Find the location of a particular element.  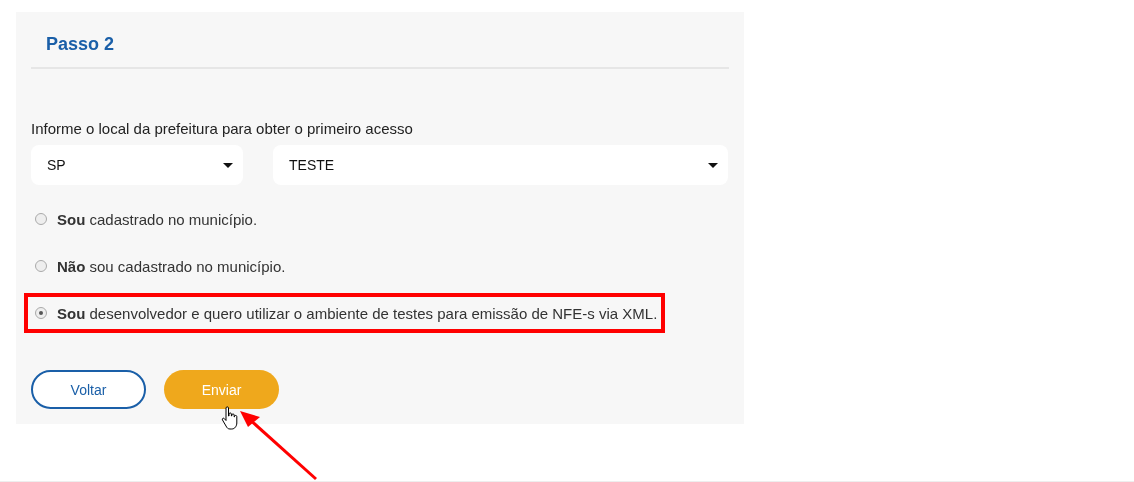

back-button: Voltar is located at coordinates (88, 389).